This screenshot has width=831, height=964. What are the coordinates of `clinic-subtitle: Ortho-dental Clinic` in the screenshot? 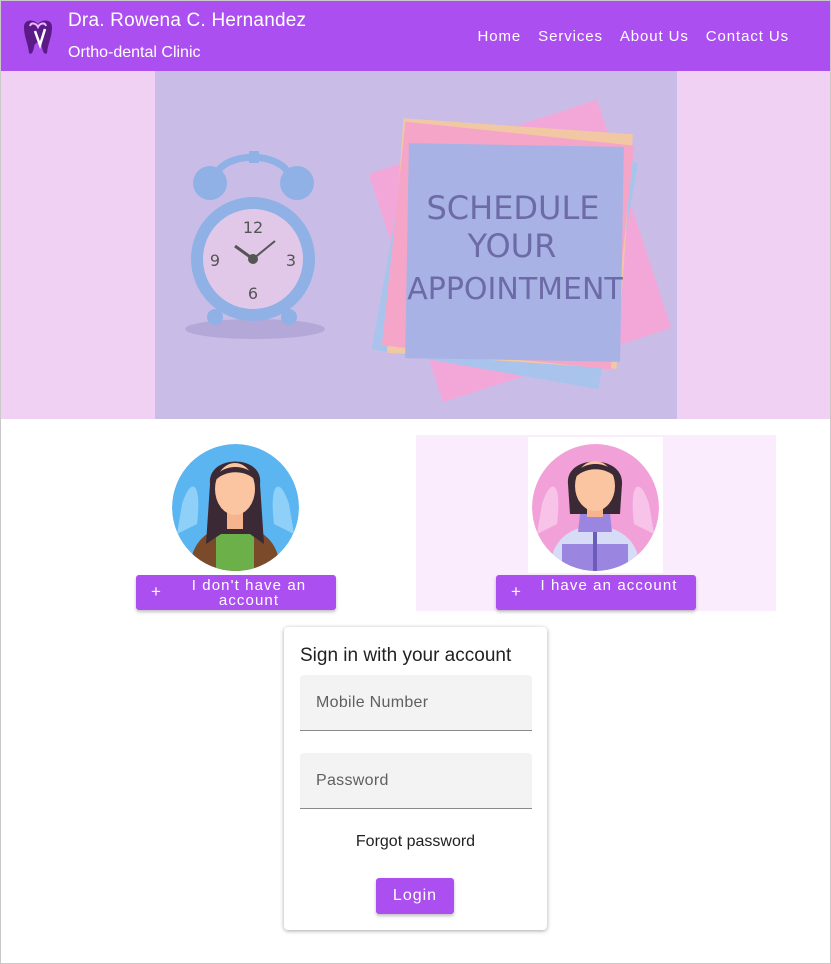 It's located at (134, 52).